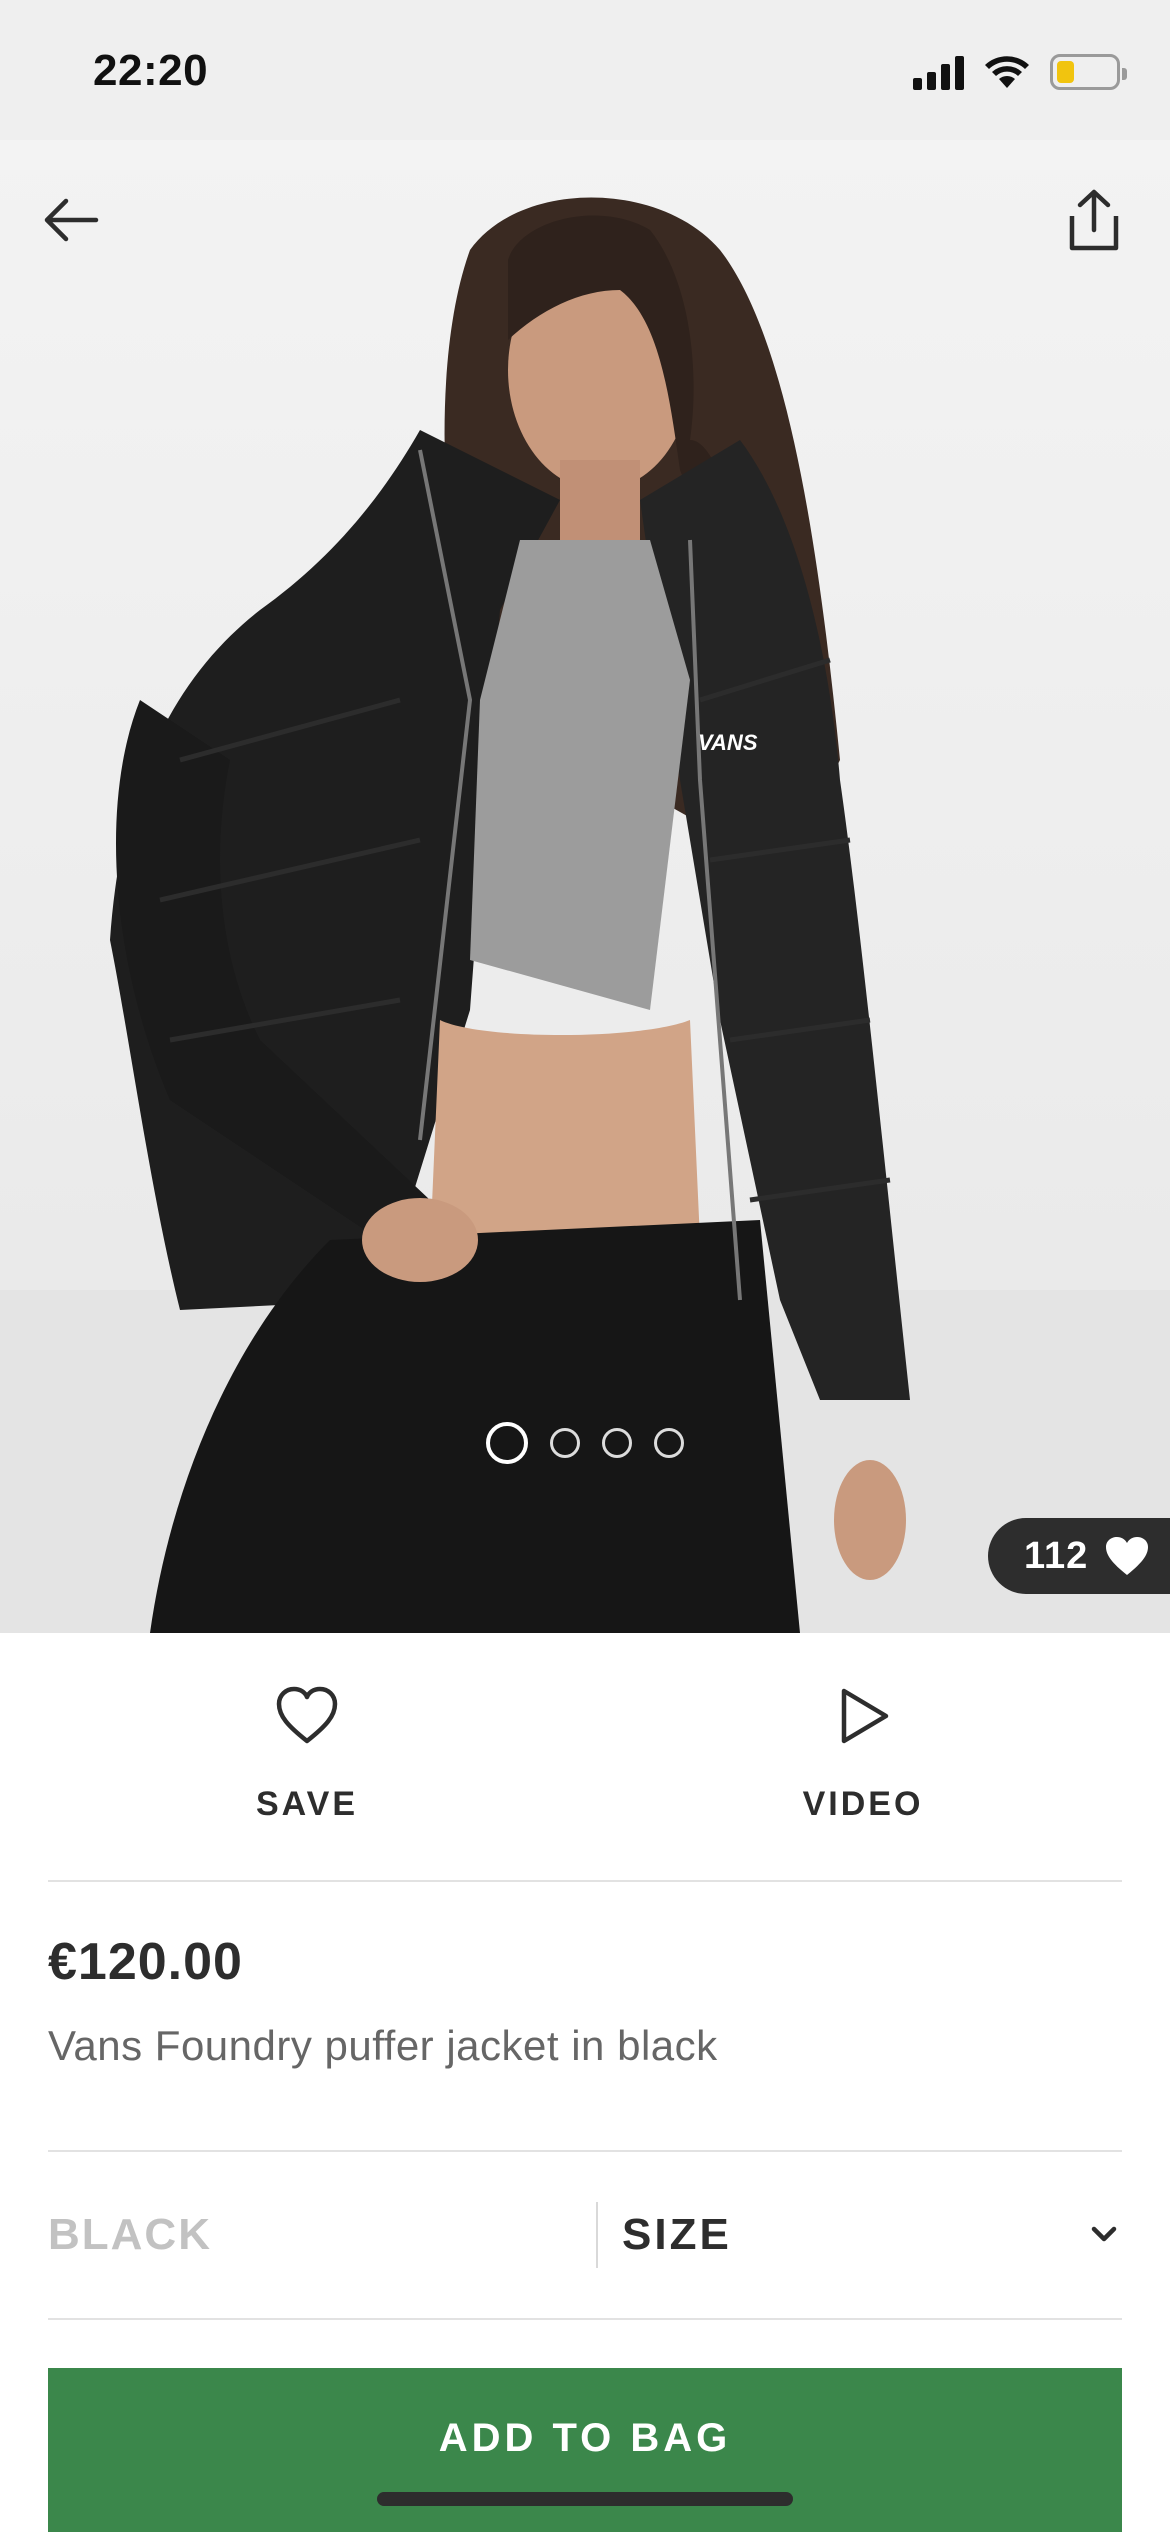  What do you see at coordinates (585, 2450) in the screenshot?
I see `add-to-bag-button: ADD TO BAG` at bounding box center [585, 2450].